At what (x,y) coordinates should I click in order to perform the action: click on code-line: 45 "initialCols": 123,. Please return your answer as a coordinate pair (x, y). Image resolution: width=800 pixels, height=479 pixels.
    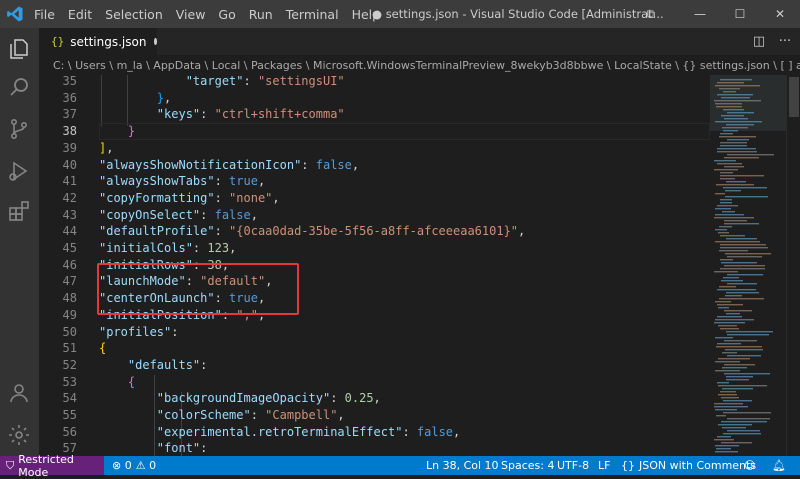
    Looking at the image, I should click on (374, 248).